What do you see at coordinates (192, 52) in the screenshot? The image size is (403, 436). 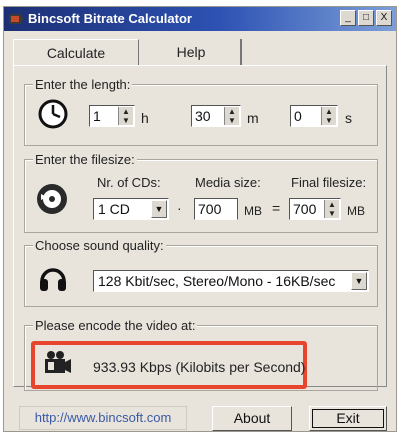 I see `tab-help: Help` at bounding box center [192, 52].